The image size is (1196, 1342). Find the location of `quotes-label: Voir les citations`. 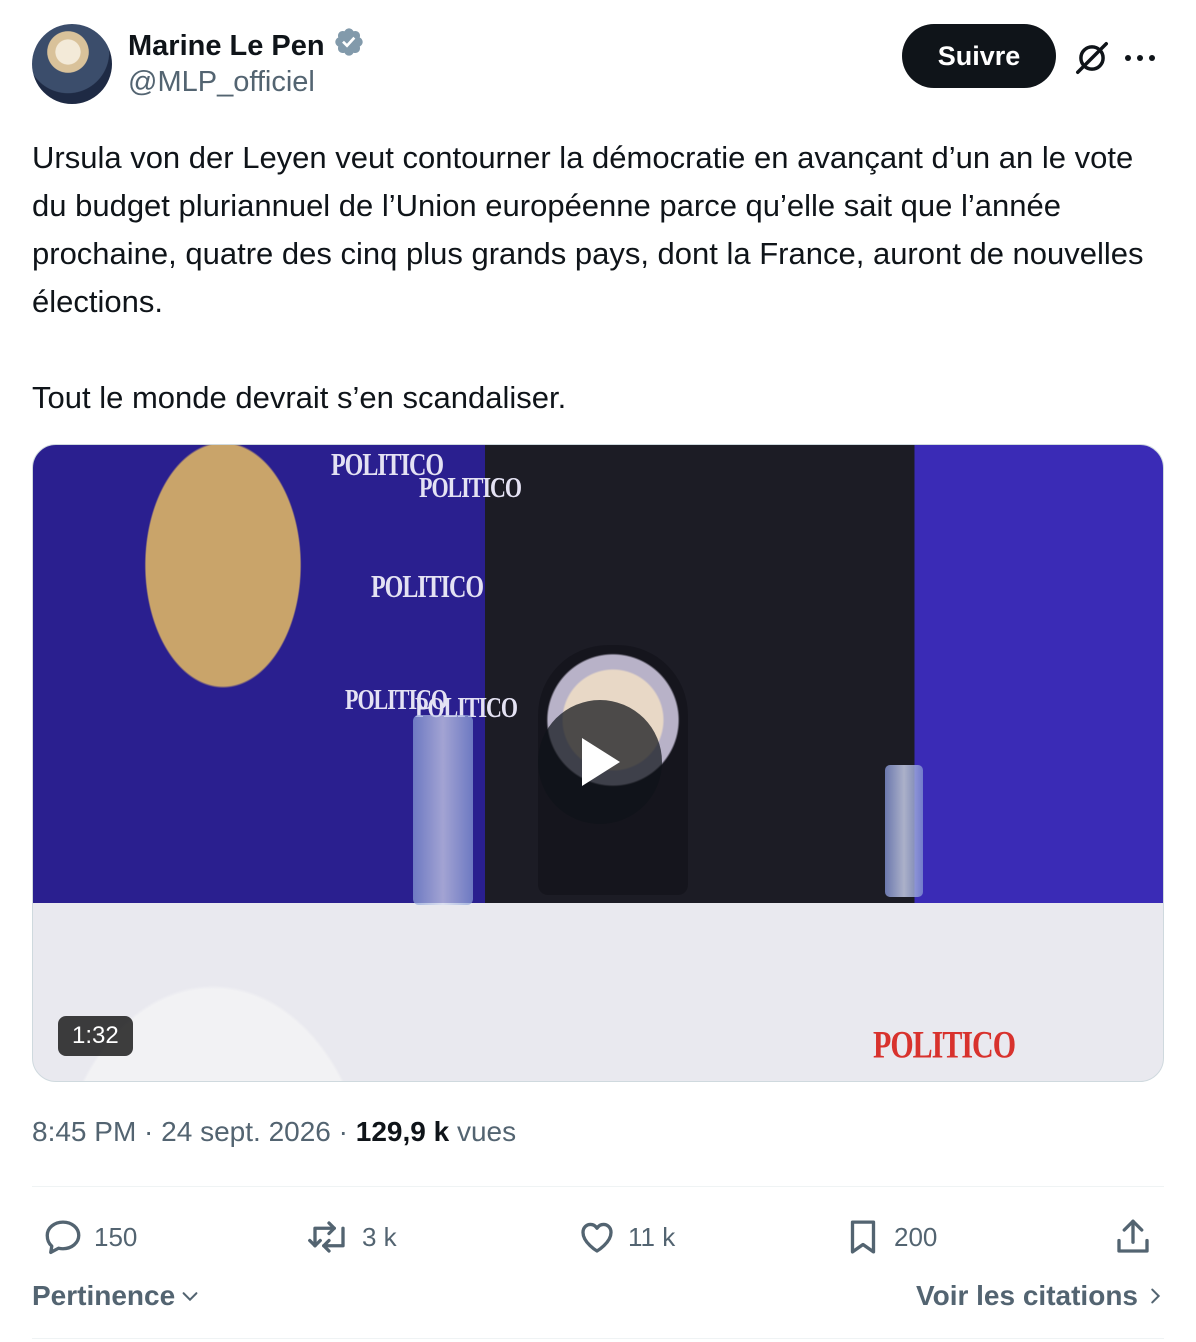

quotes-label: Voir les citations is located at coordinates (1027, 1295).